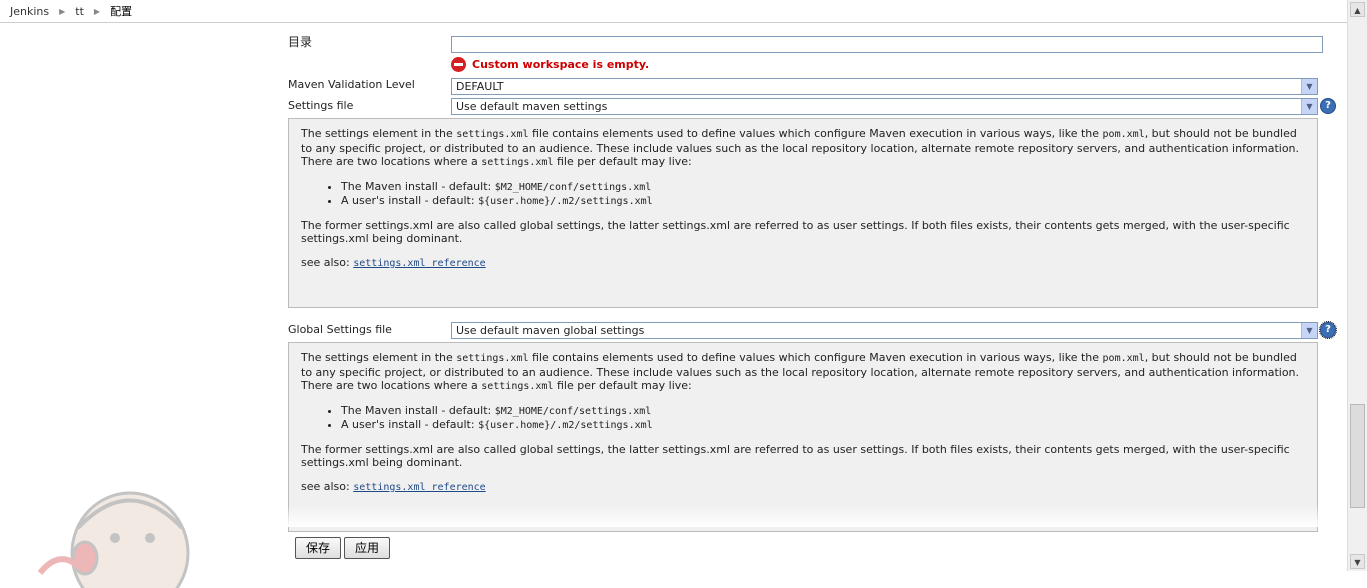 Image resolution: width=1367 pixels, height=588 pixels. What do you see at coordinates (532, 106) in the screenshot?
I see `settings-file-value: Use default maven settings` at bounding box center [532, 106].